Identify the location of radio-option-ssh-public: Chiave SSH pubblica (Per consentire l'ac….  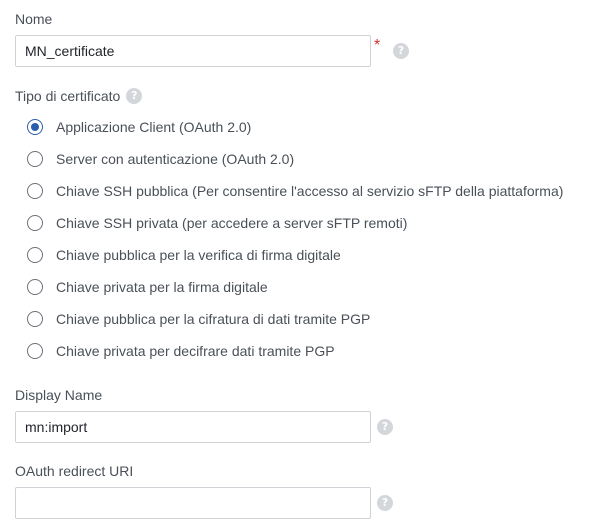
(295, 191).